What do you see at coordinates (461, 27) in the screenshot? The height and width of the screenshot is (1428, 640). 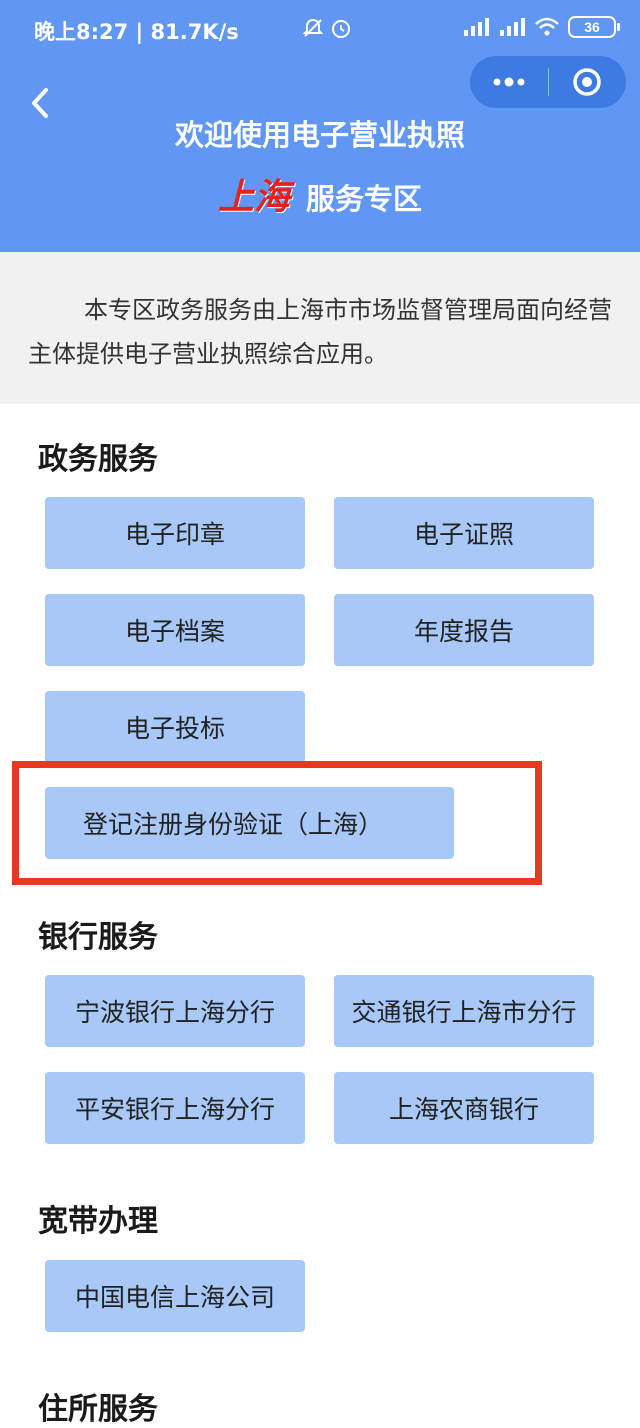 I see `status-icons: 36` at bounding box center [461, 27].